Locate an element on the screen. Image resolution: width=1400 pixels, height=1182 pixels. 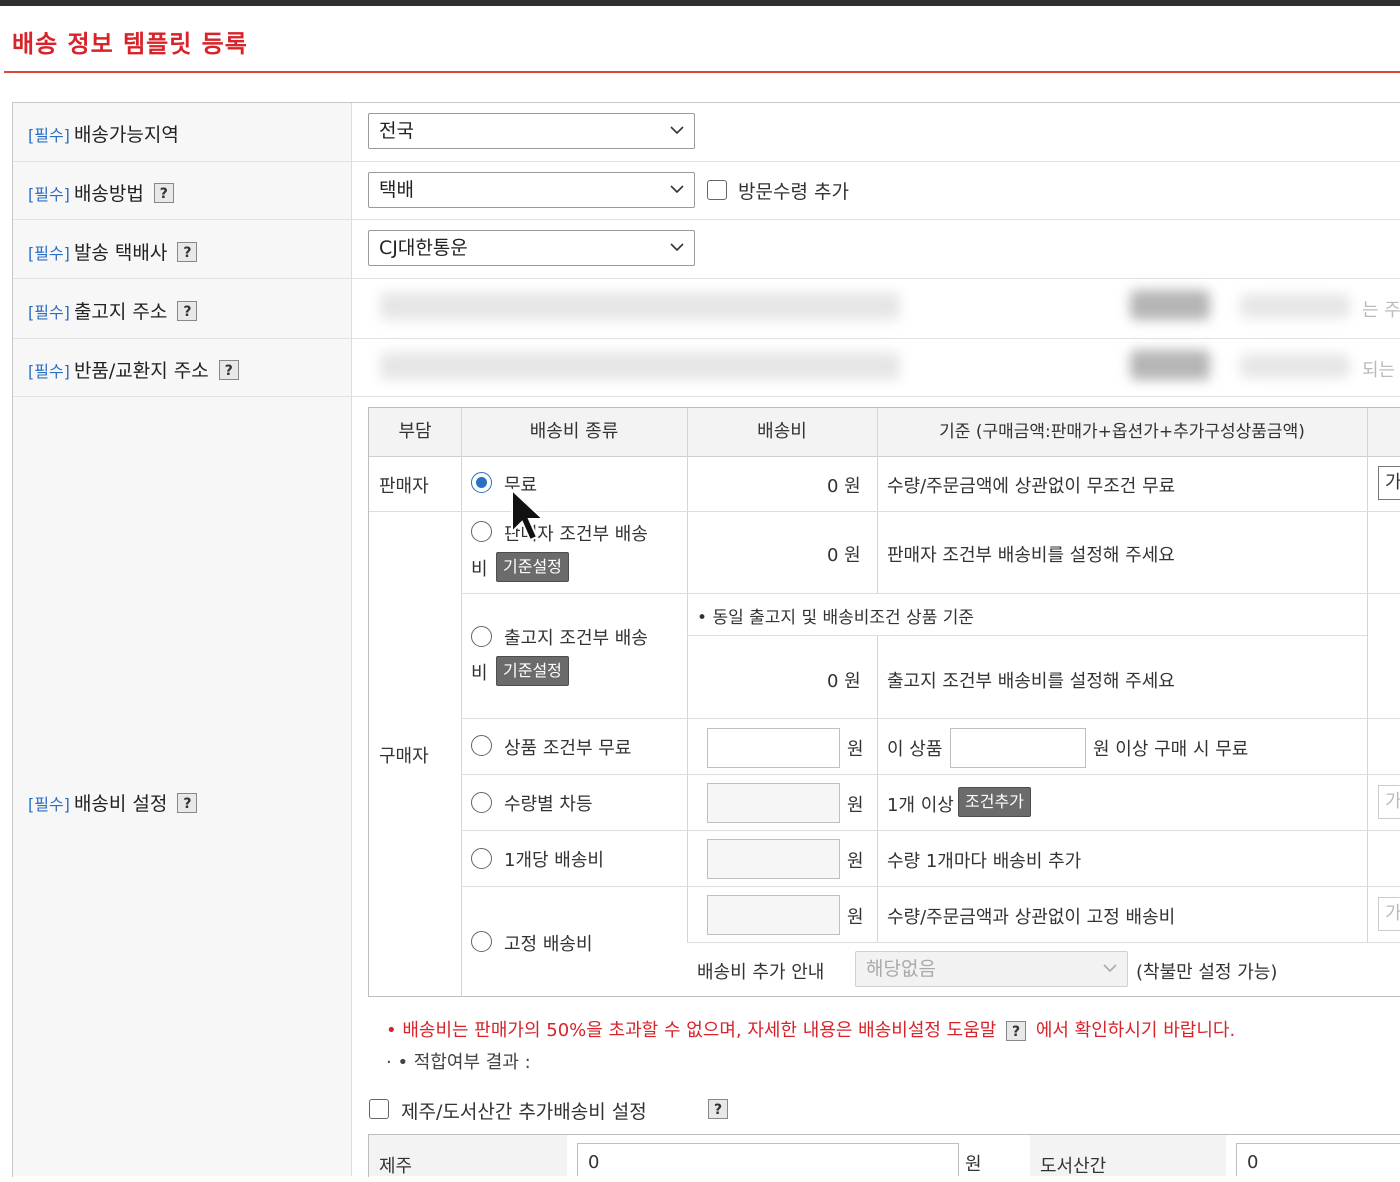
per-item-criteria: 수량 1개마다 배송비 추가 is located at coordinates (984, 861).